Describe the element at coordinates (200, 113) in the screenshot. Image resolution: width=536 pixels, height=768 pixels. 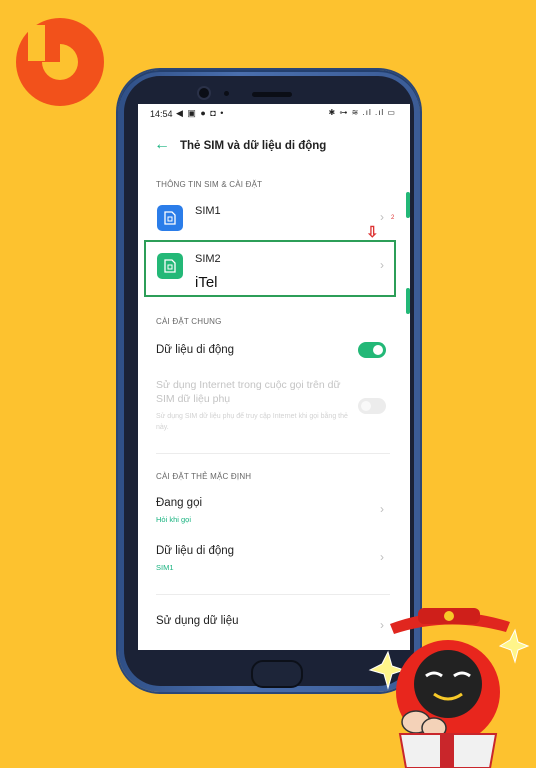
I see `notification-icons: ◀ ▣ ● ◘ •` at that location.